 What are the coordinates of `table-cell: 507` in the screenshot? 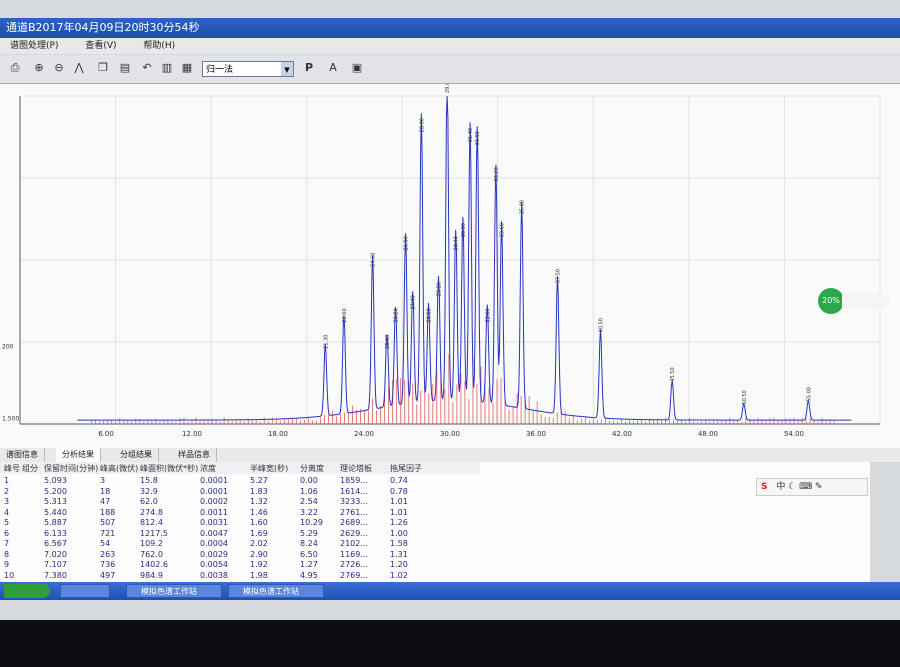 It's located at (108, 522).